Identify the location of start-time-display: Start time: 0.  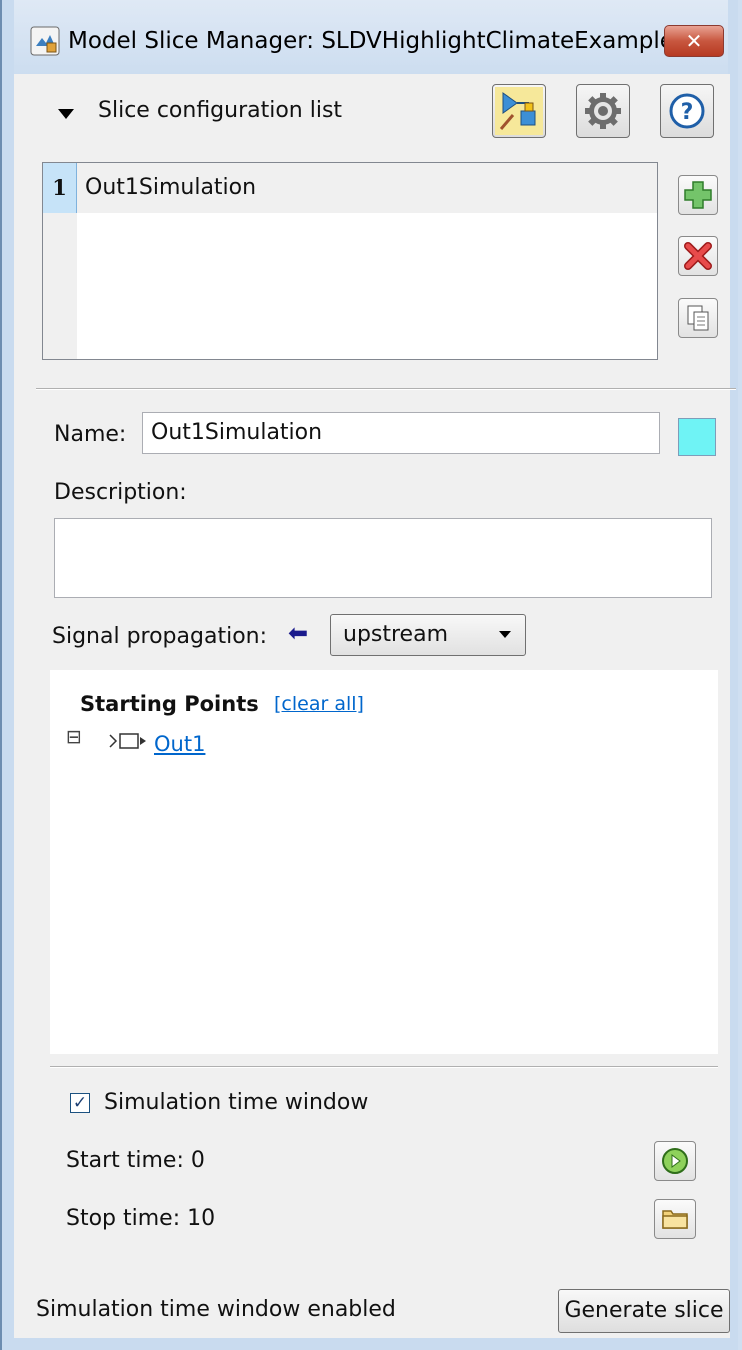
(135, 1160).